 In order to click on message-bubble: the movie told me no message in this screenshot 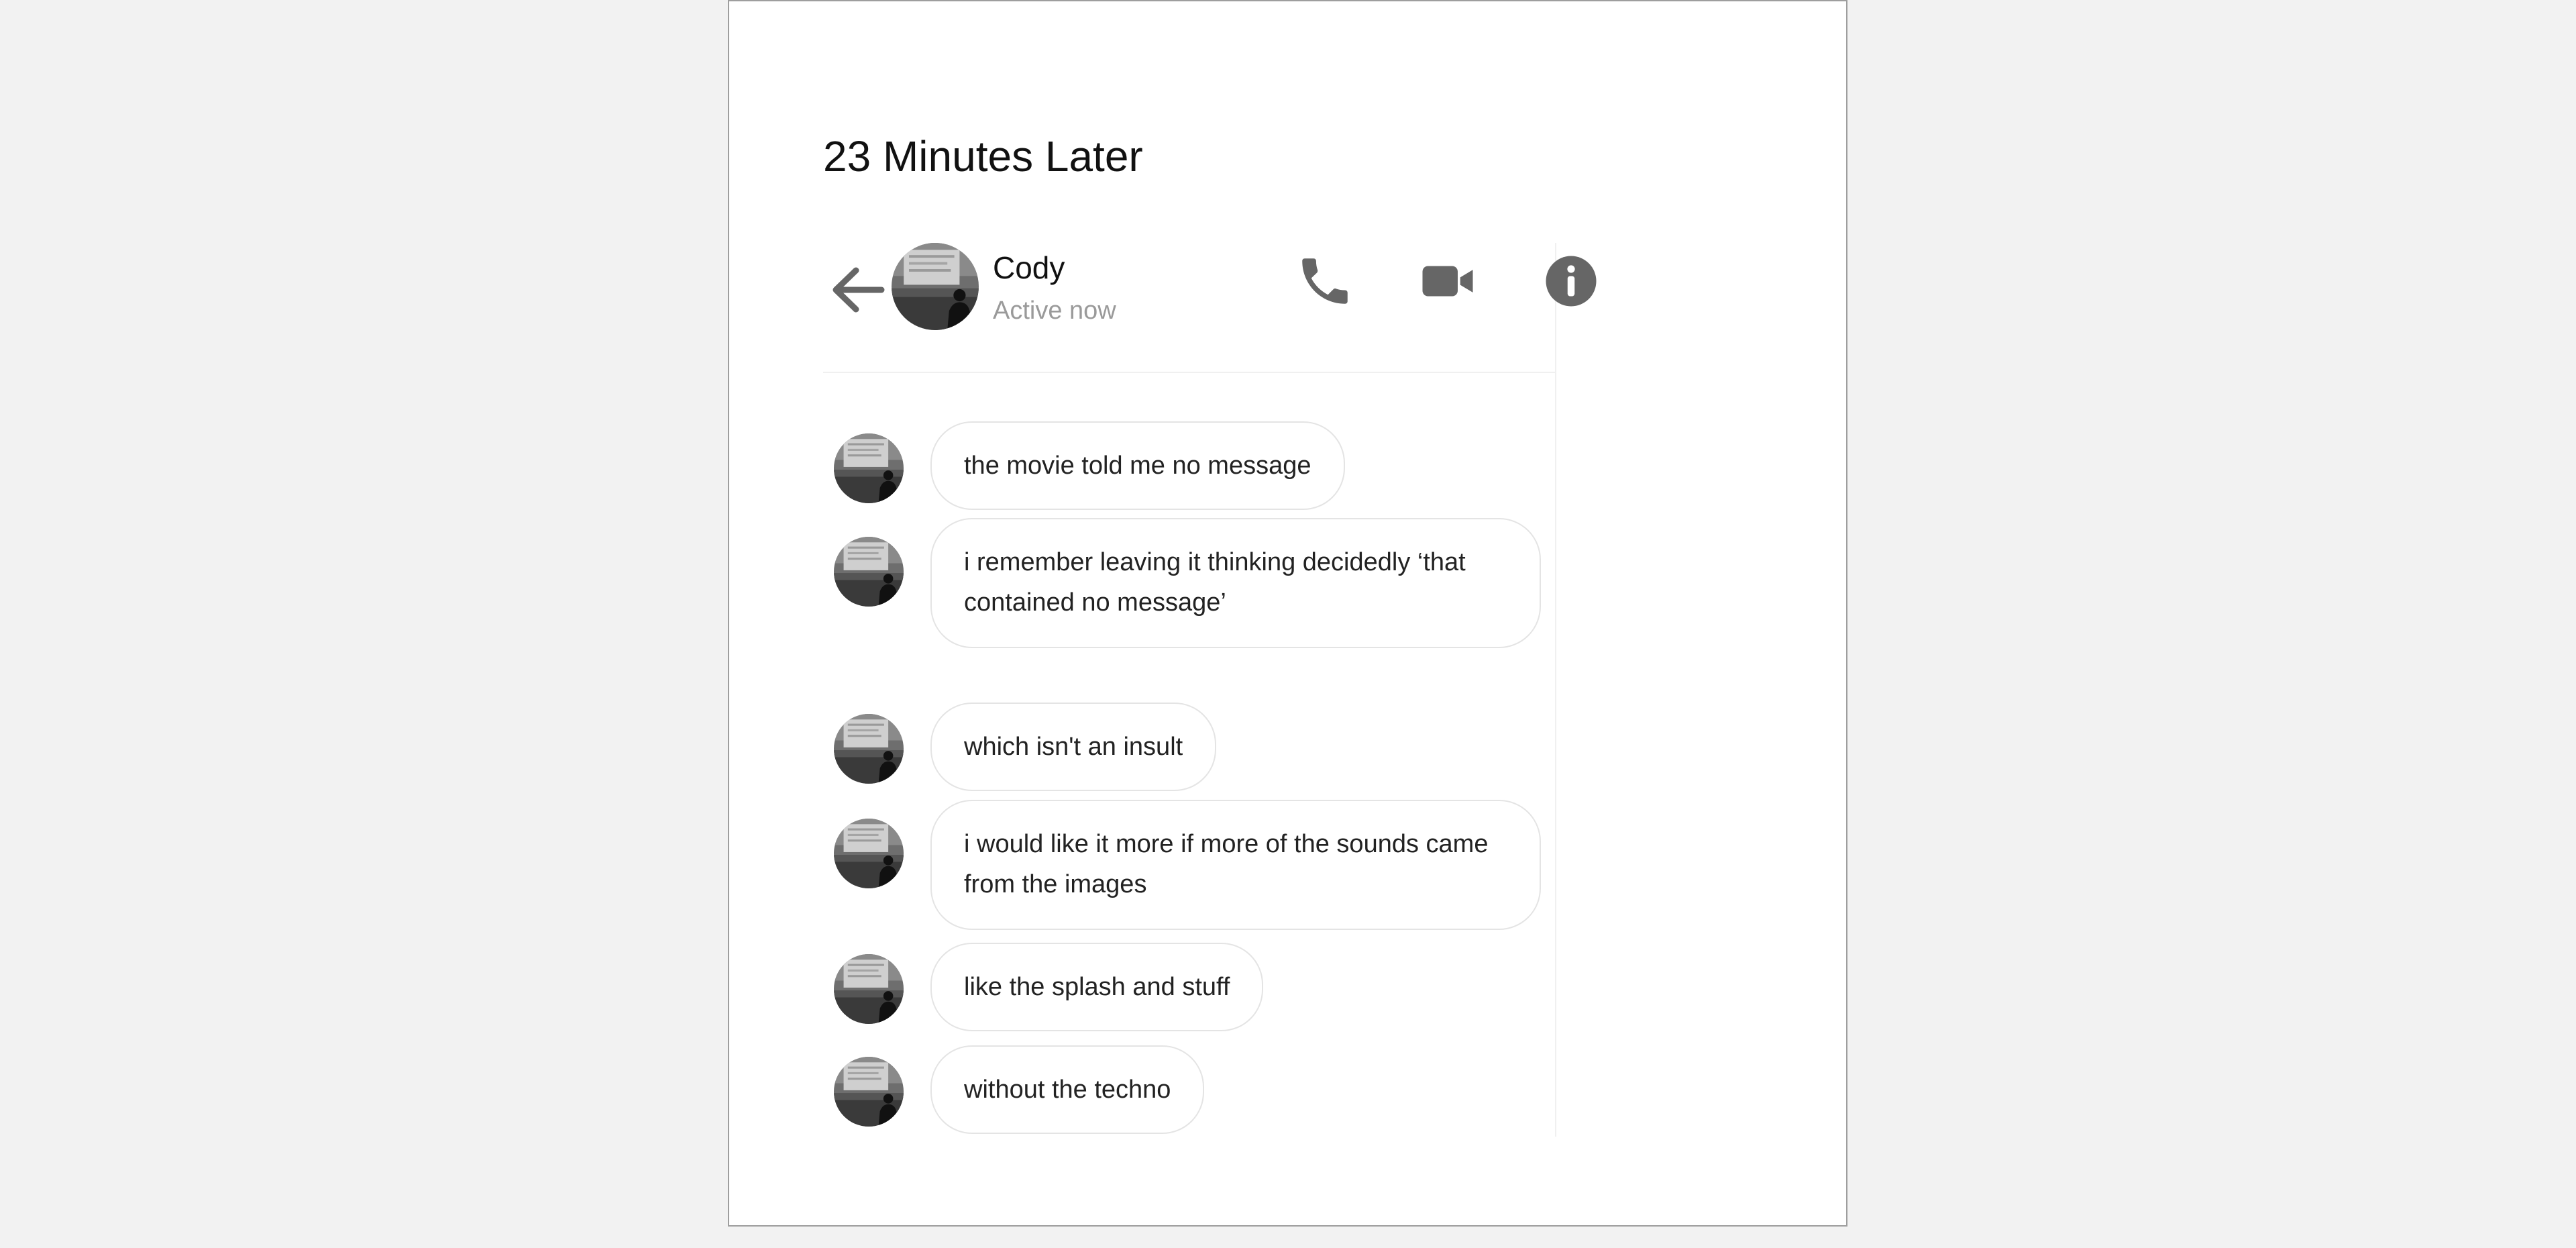, I will do `click(1137, 465)`.